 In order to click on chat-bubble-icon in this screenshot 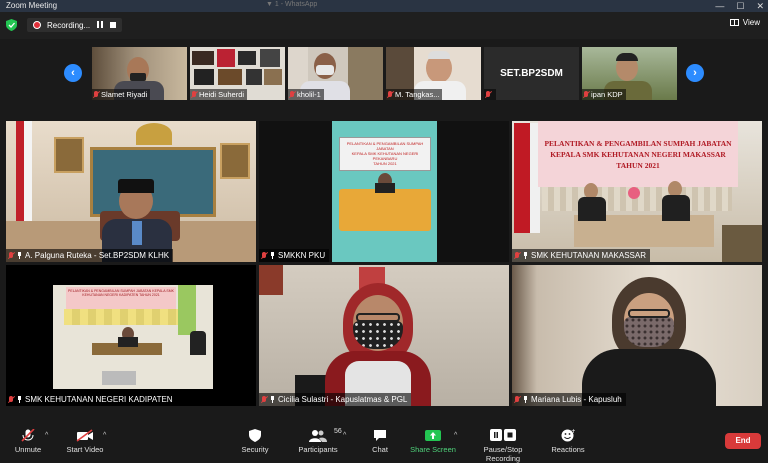, I will do `click(380, 435)`.